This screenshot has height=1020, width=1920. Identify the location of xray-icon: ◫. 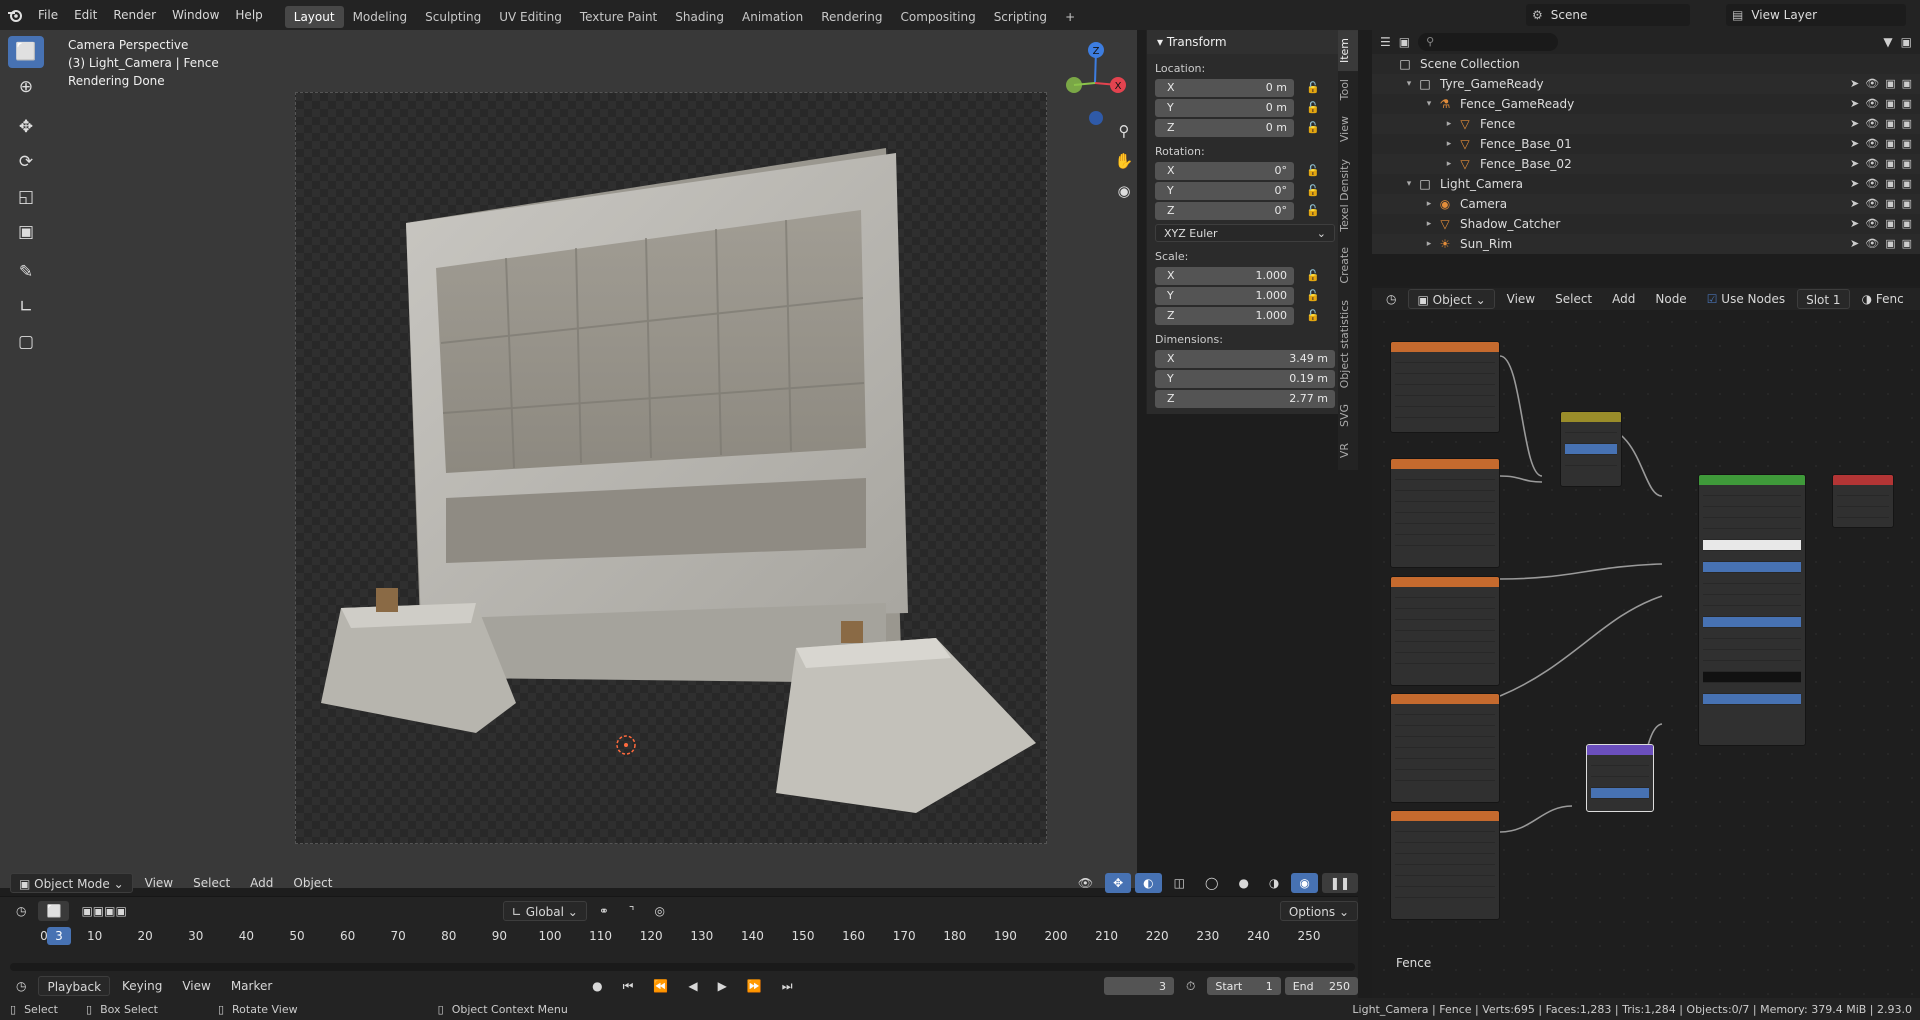
(1179, 883).